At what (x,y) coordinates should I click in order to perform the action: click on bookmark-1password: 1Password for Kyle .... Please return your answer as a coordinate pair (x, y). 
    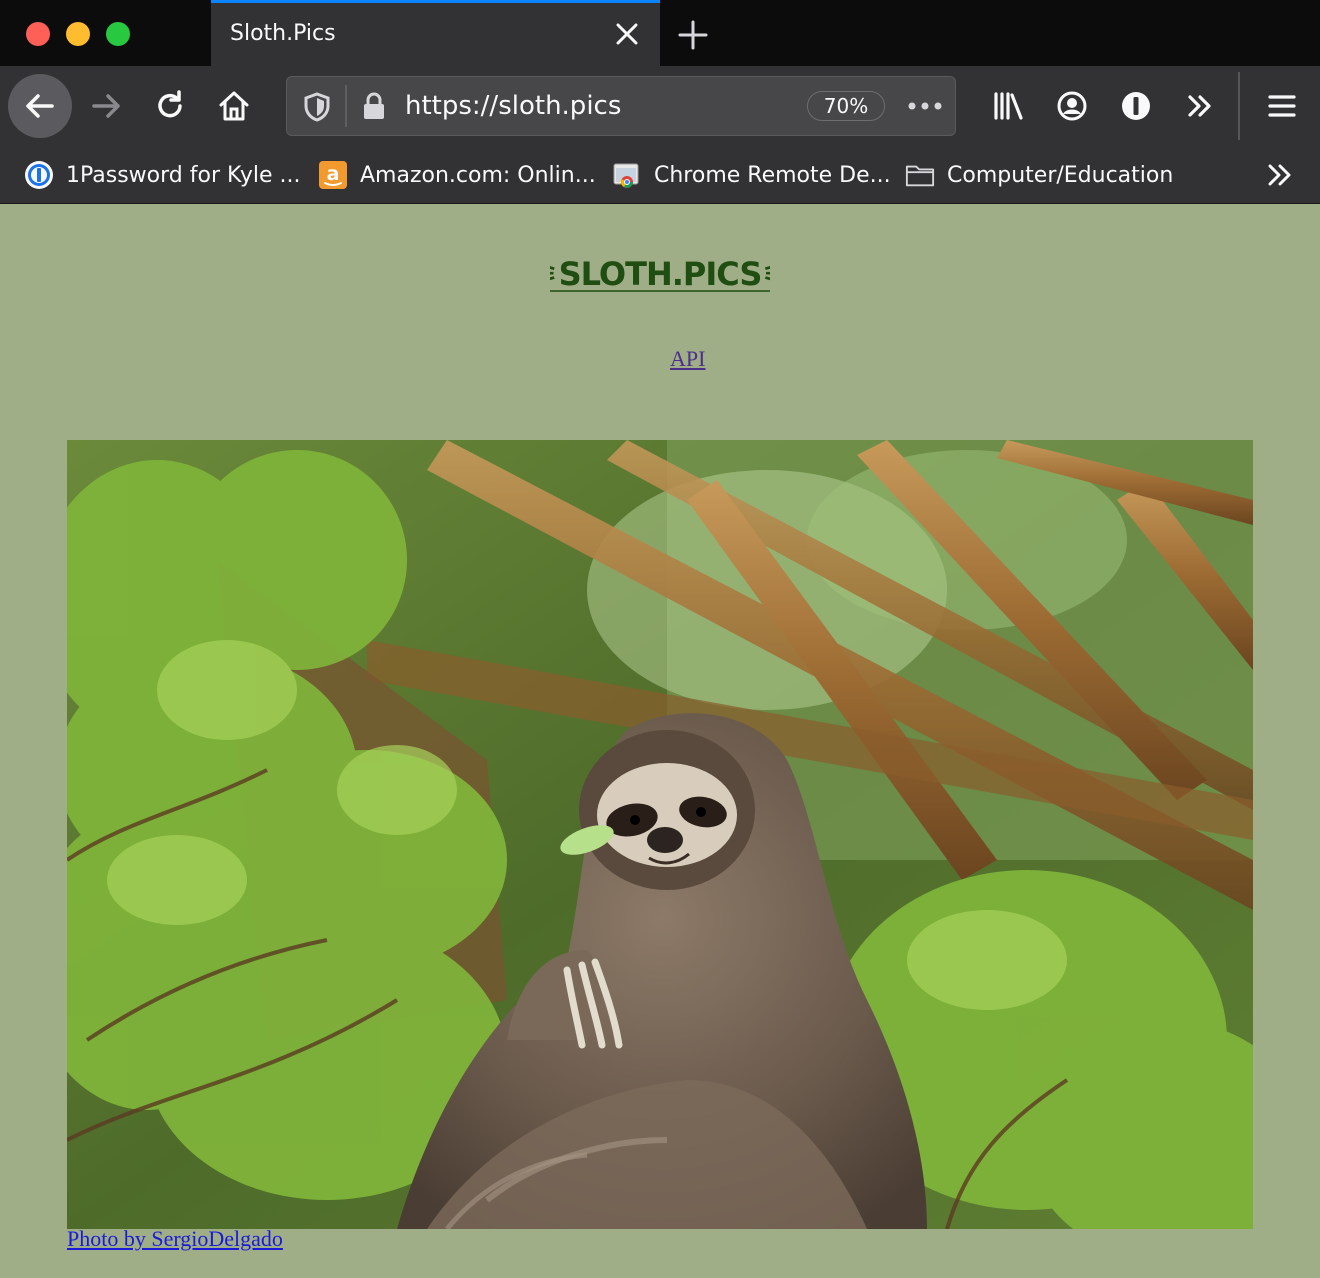
    Looking at the image, I should click on (162, 175).